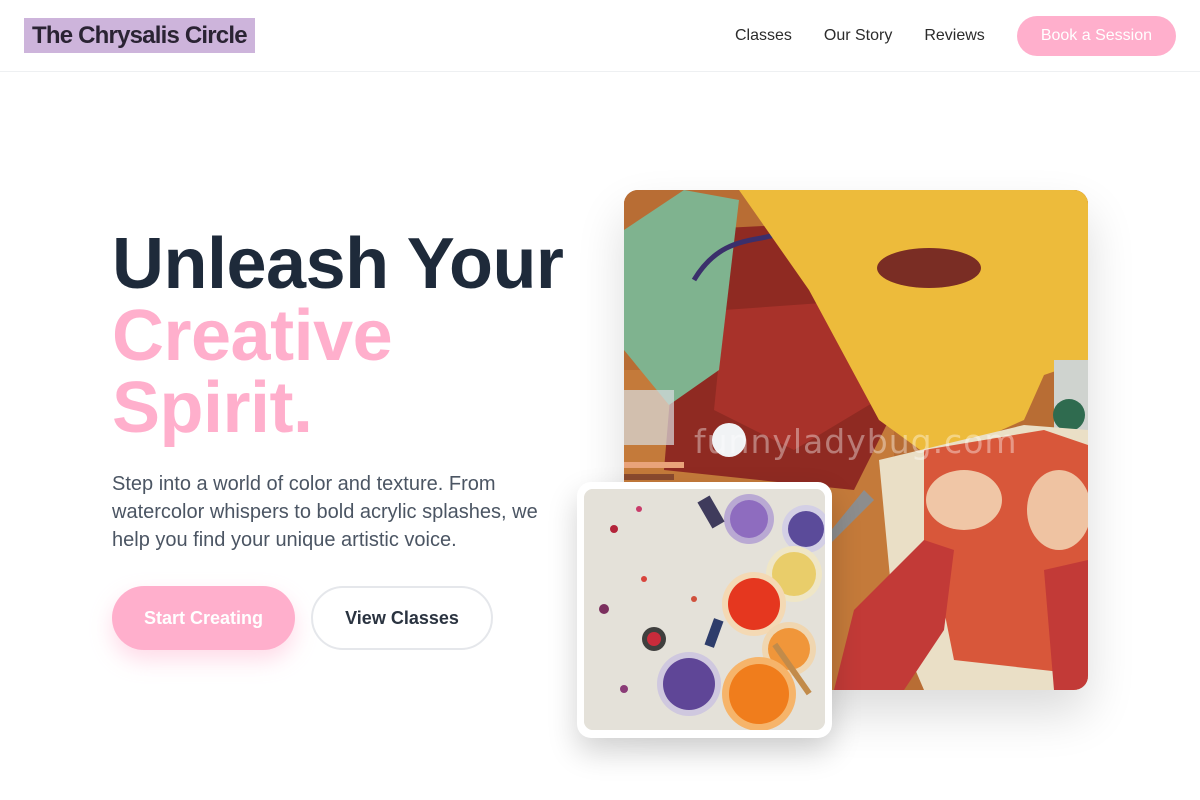 This screenshot has width=1200, height=800. I want to click on hero-title-line-3: Spirit., so click(212, 408).